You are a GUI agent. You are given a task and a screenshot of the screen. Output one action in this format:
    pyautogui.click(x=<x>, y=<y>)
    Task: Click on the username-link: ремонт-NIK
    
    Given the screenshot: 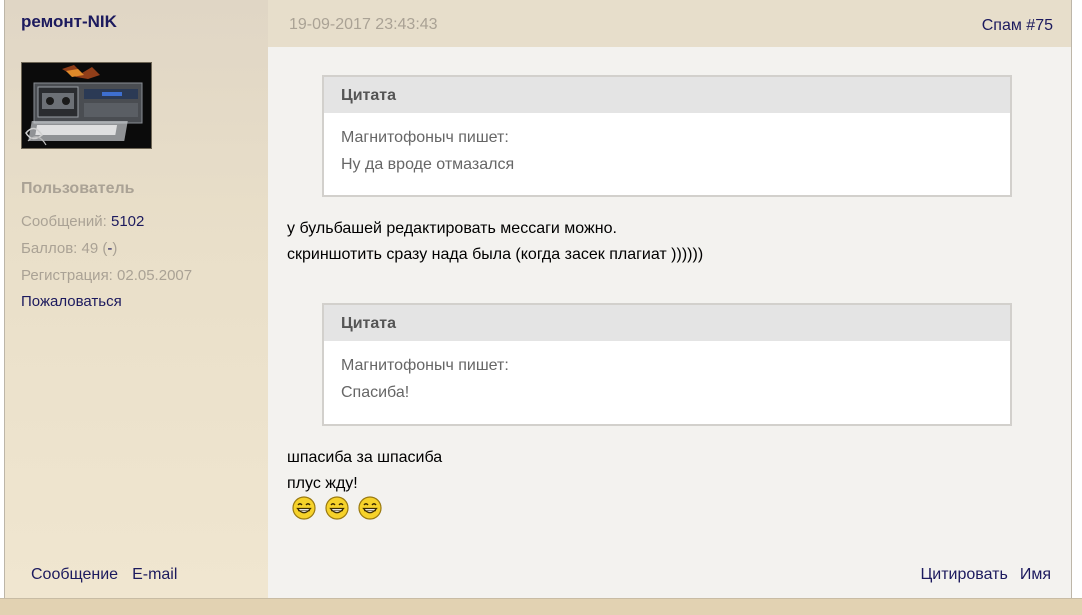 What is the action you would take?
    pyautogui.click(x=69, y=22)
    